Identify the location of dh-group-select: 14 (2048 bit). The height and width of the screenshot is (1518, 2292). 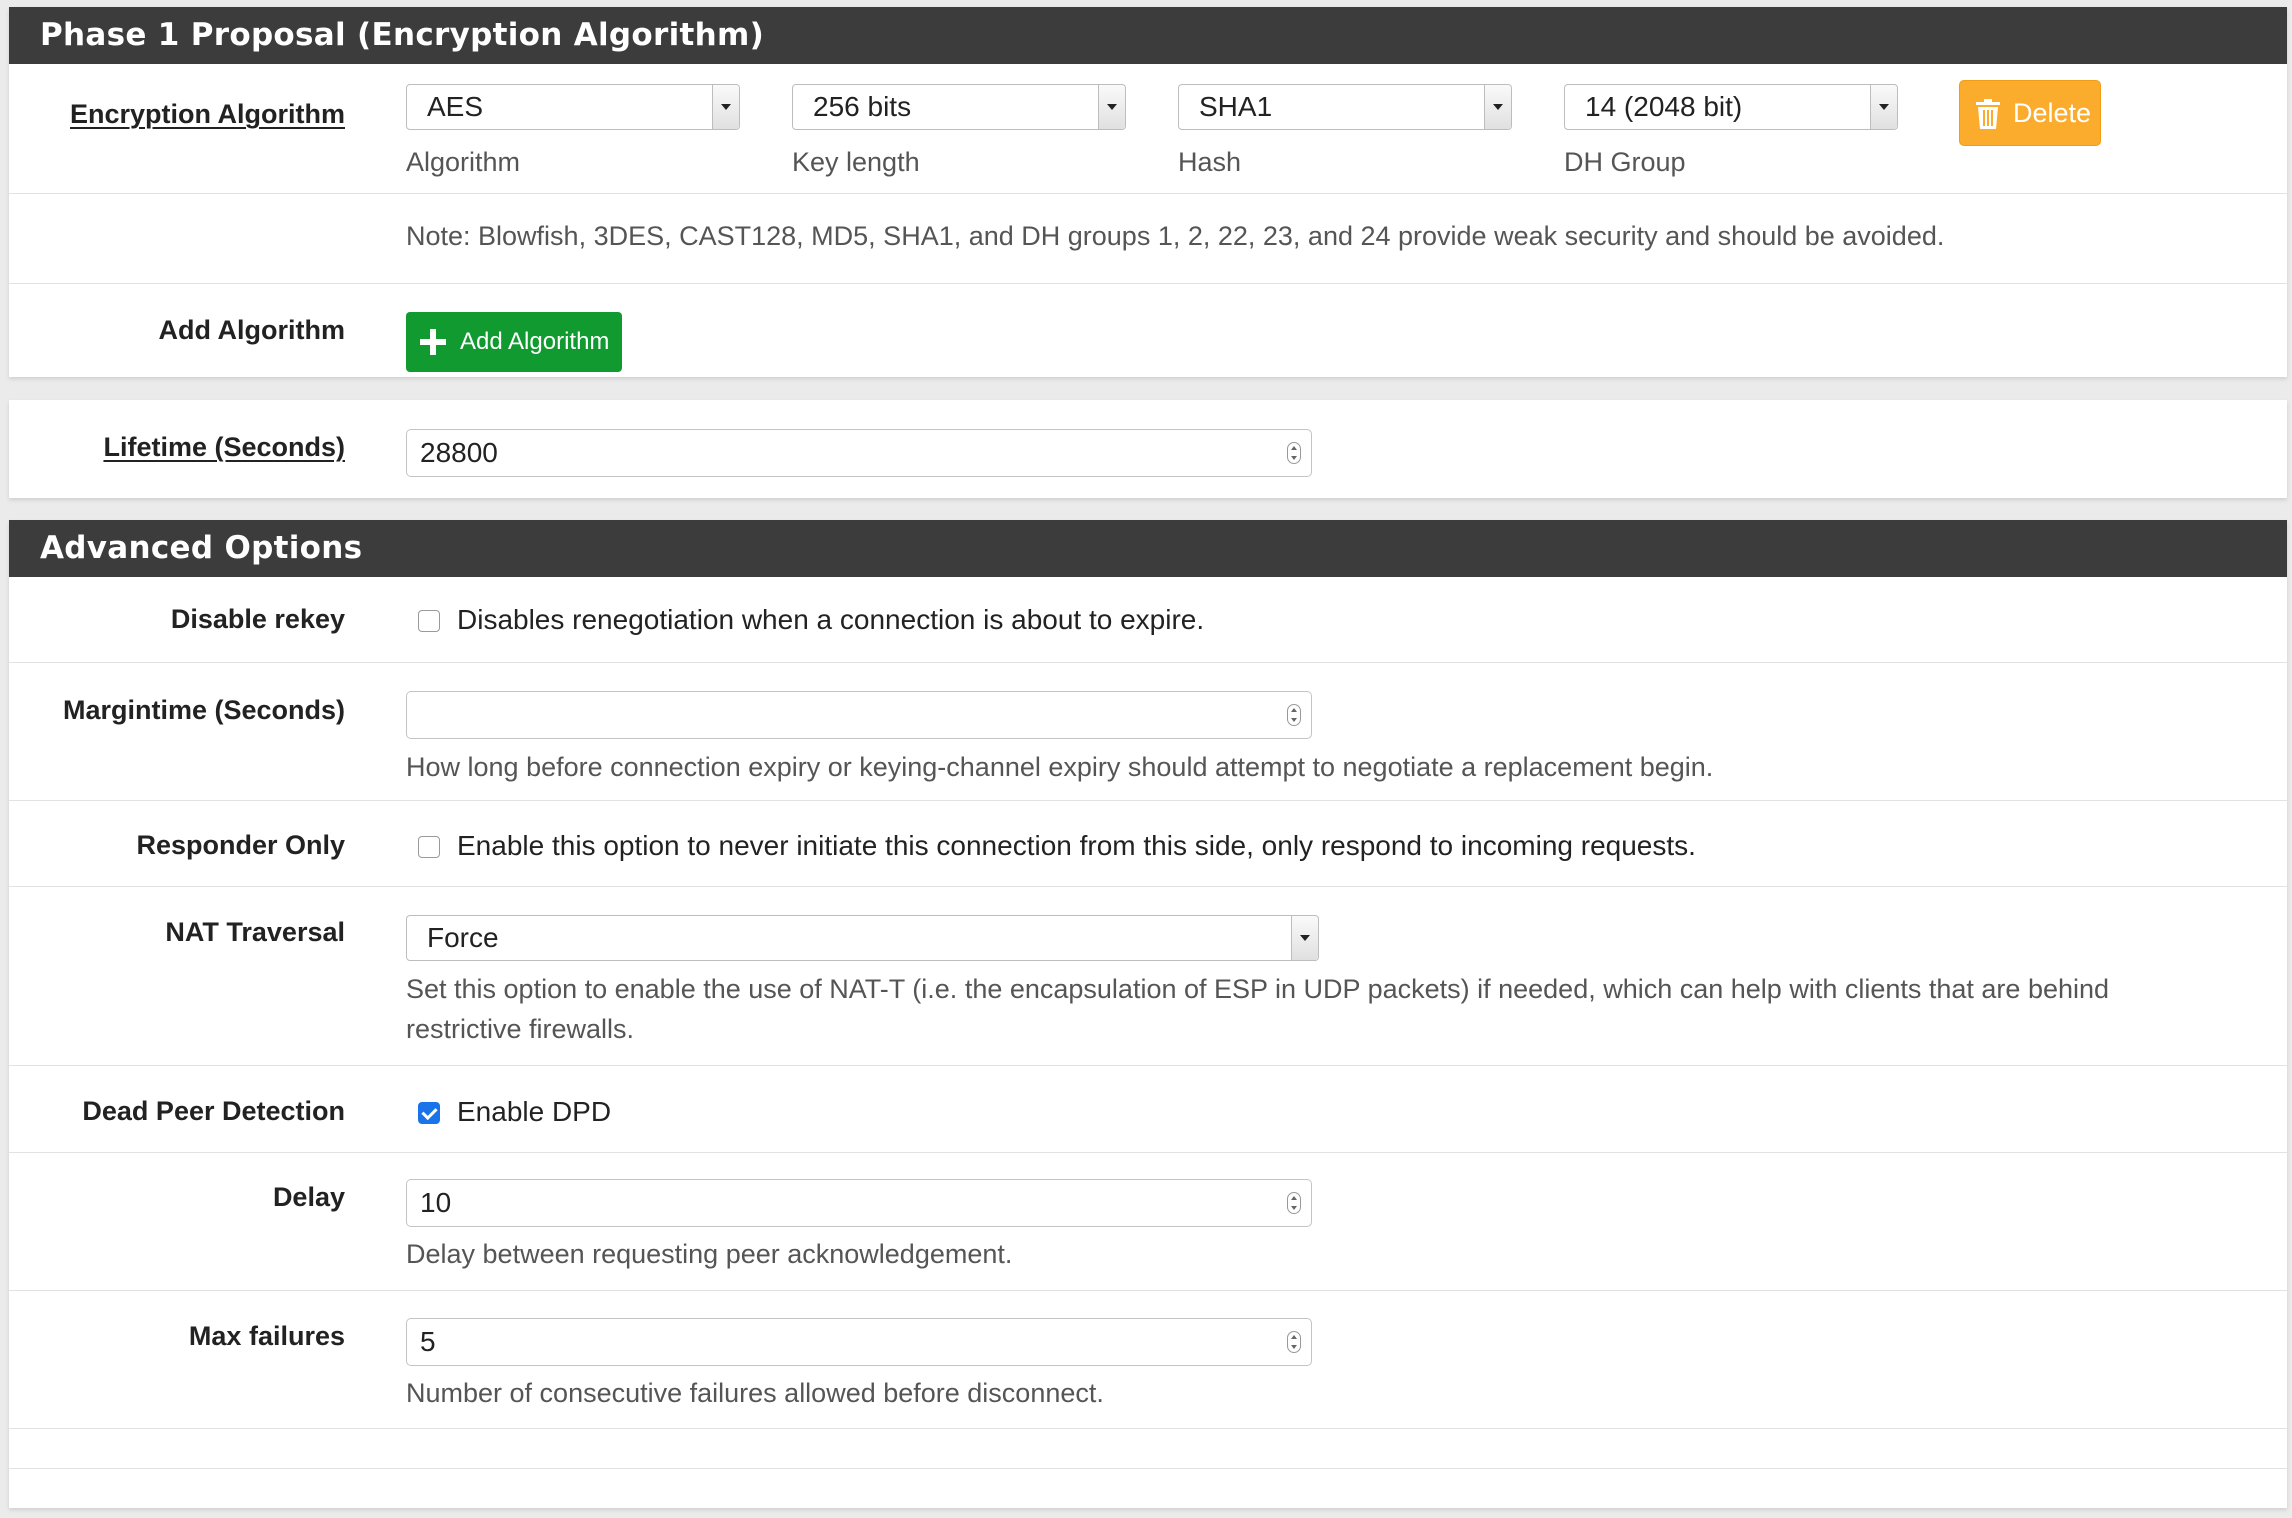
(1731, 107).